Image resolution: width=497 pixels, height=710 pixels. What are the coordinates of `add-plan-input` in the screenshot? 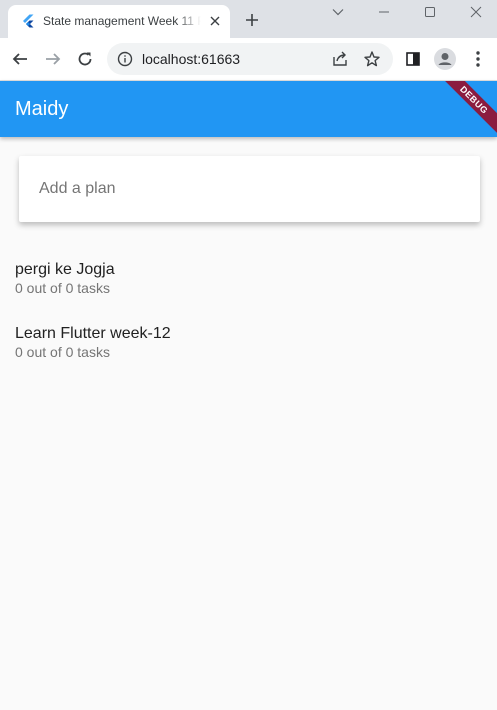 It's located at (249, 189).